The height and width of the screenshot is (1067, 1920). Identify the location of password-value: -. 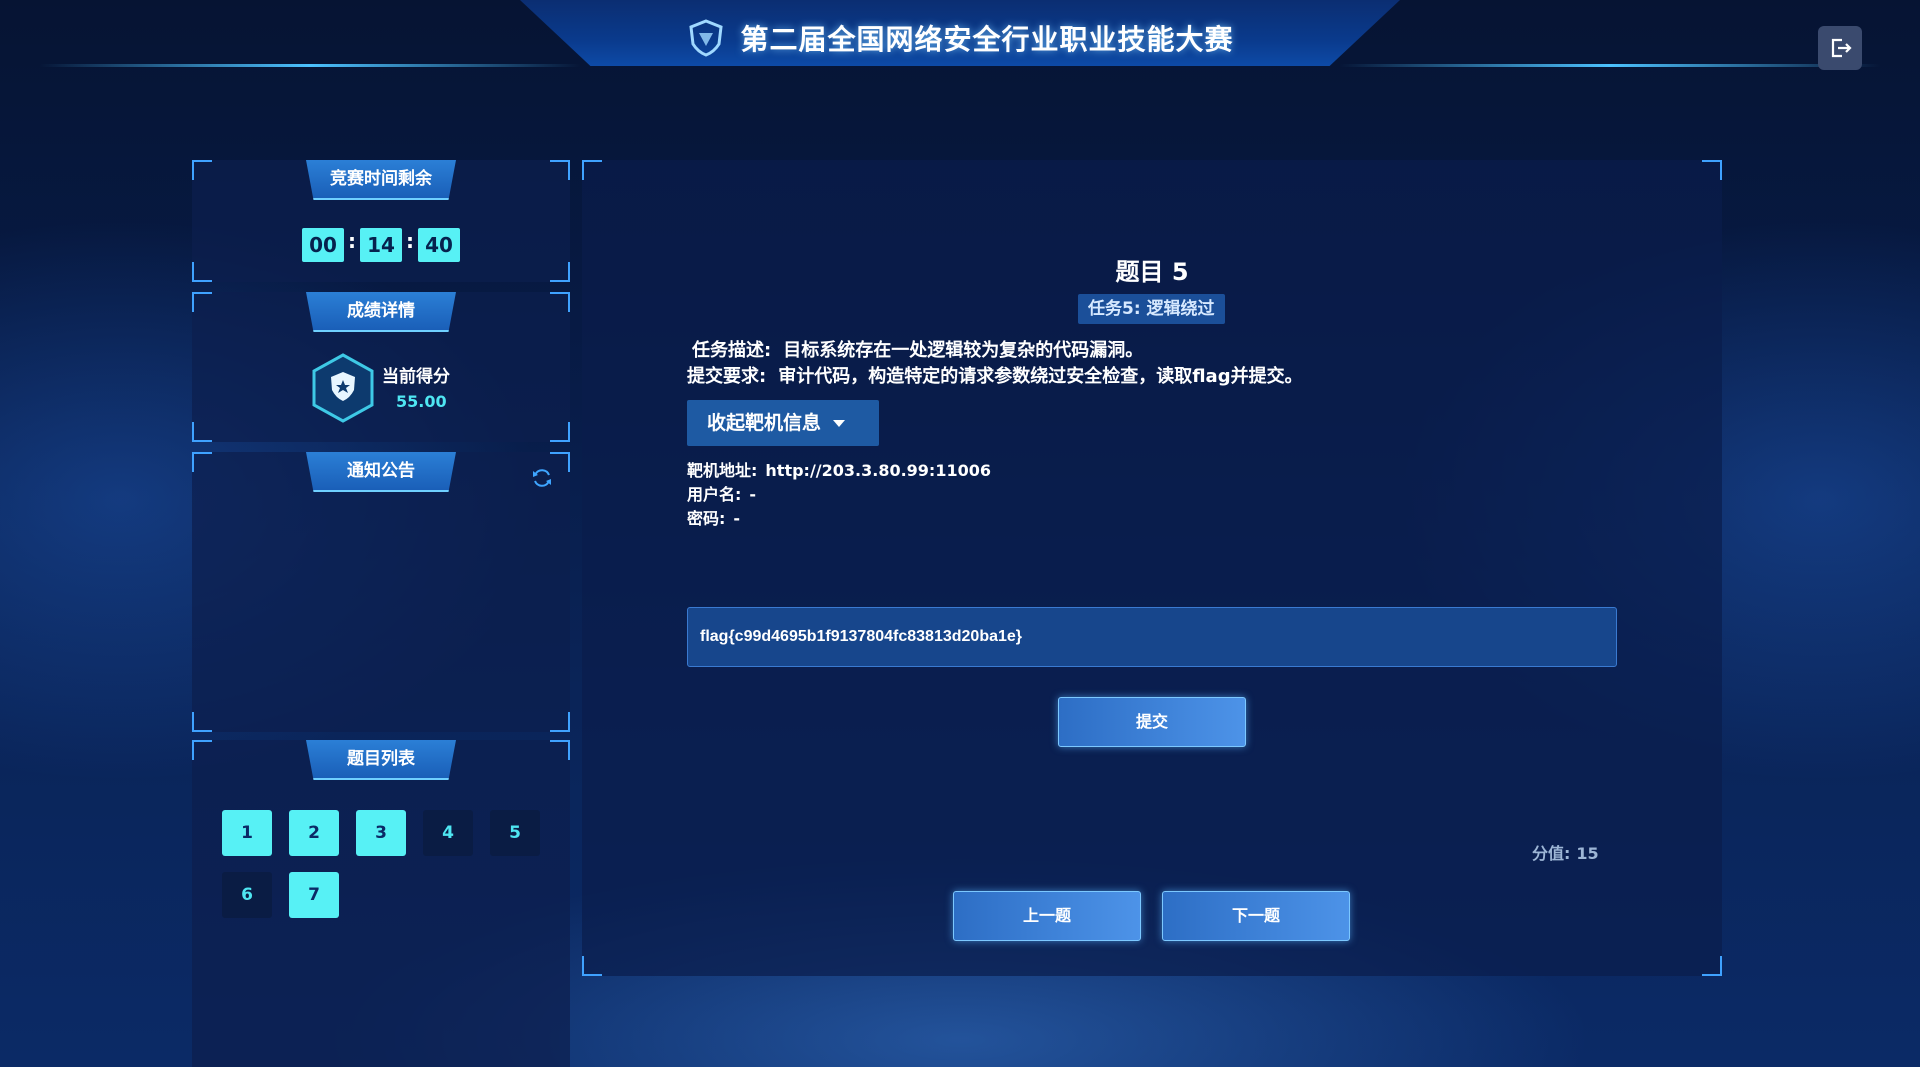
(737, 518).